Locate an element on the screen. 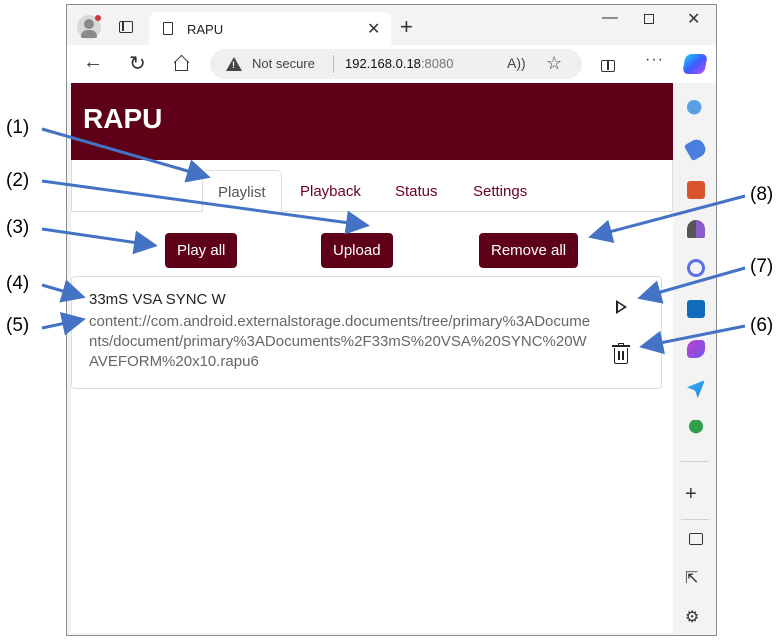 The image size is (784, 640). new-tab-button: + is located at coordinates (406, 27).